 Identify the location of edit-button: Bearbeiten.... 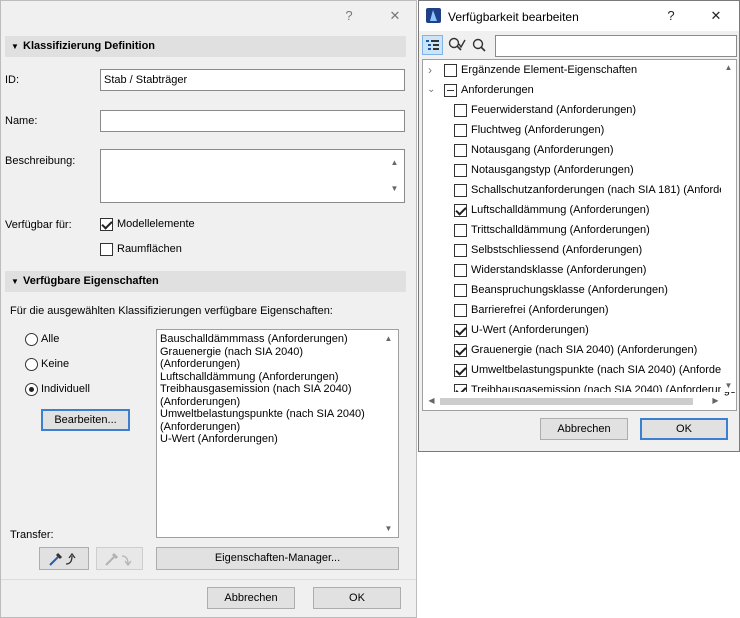
(85, 420).